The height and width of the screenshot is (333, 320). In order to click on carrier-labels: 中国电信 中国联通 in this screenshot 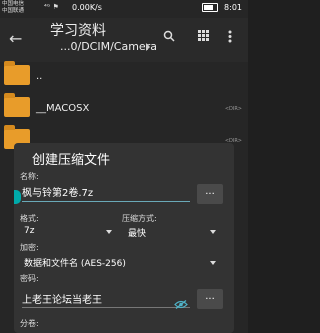, I will do `click(13, 8)`.